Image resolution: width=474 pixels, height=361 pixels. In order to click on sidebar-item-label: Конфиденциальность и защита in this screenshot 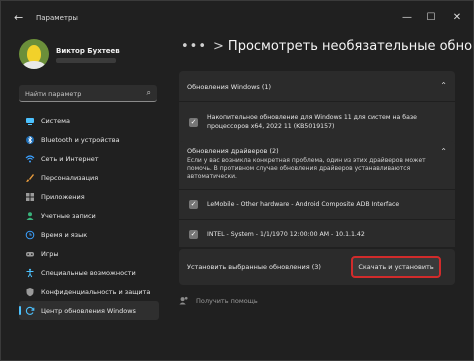, I will do `click(96, 291)`.